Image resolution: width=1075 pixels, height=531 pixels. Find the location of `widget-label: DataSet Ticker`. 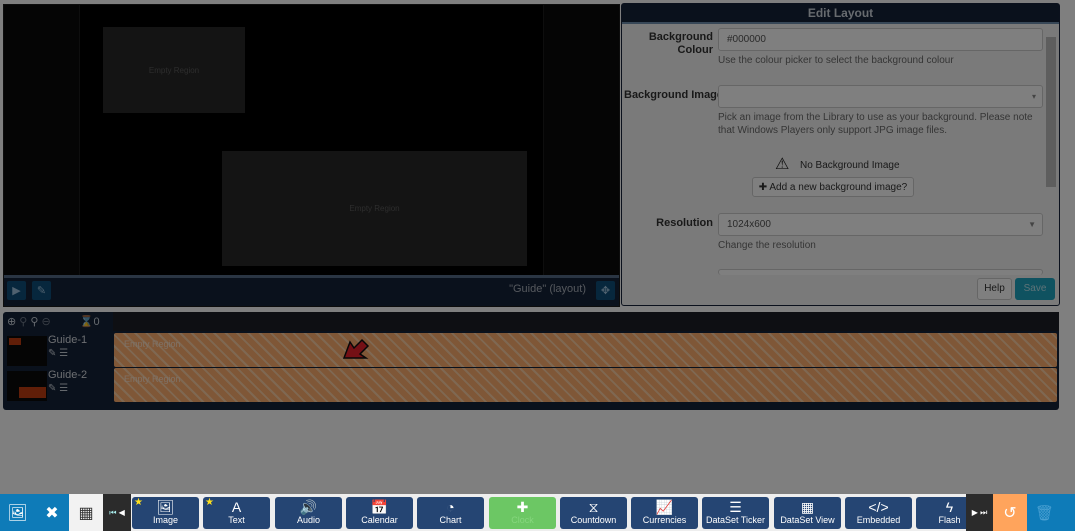

widget-label: DataSet Ticker is located at coordinates (735, 520).